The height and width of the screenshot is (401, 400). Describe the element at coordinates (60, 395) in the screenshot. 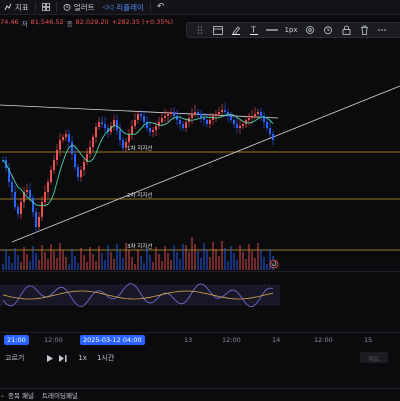

I see `trading-panel-tab: 트레이딩패널` at that location.